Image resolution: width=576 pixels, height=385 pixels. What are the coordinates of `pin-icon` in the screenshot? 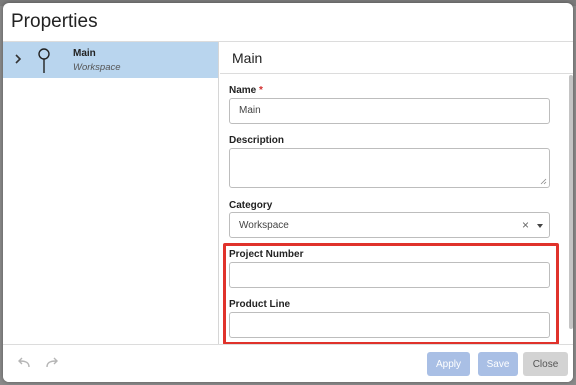 It's located at (44, 60).